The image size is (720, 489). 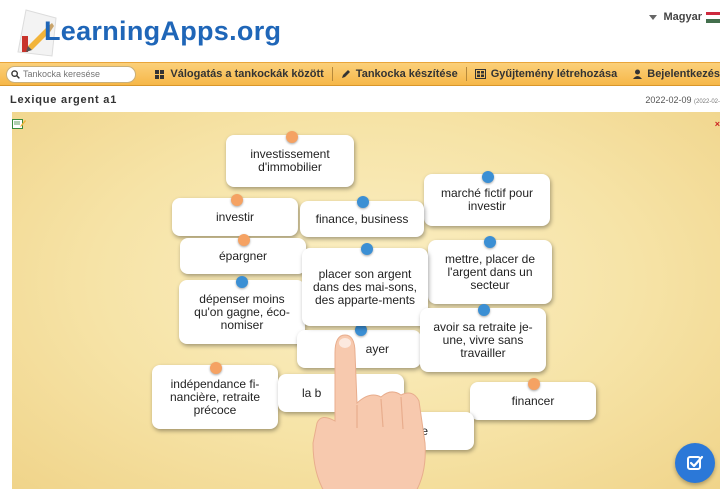 What do you see at coordinates (247, 74) in the screenshot?
I see `nav-browse-label: Válogatás a tankockák között` at bounding box center [247, 74].